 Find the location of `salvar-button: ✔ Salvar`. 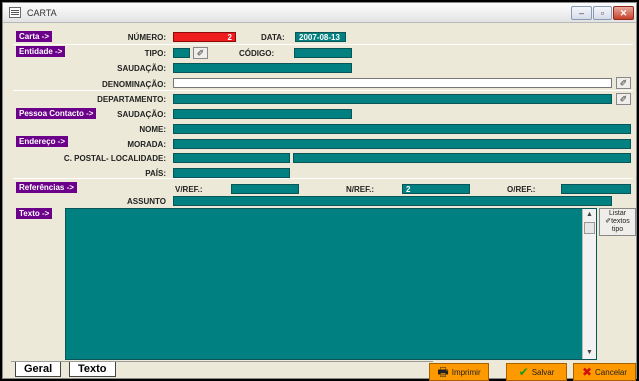

salvar-button: ✔ Salvar is located at coordinates (536, 372).